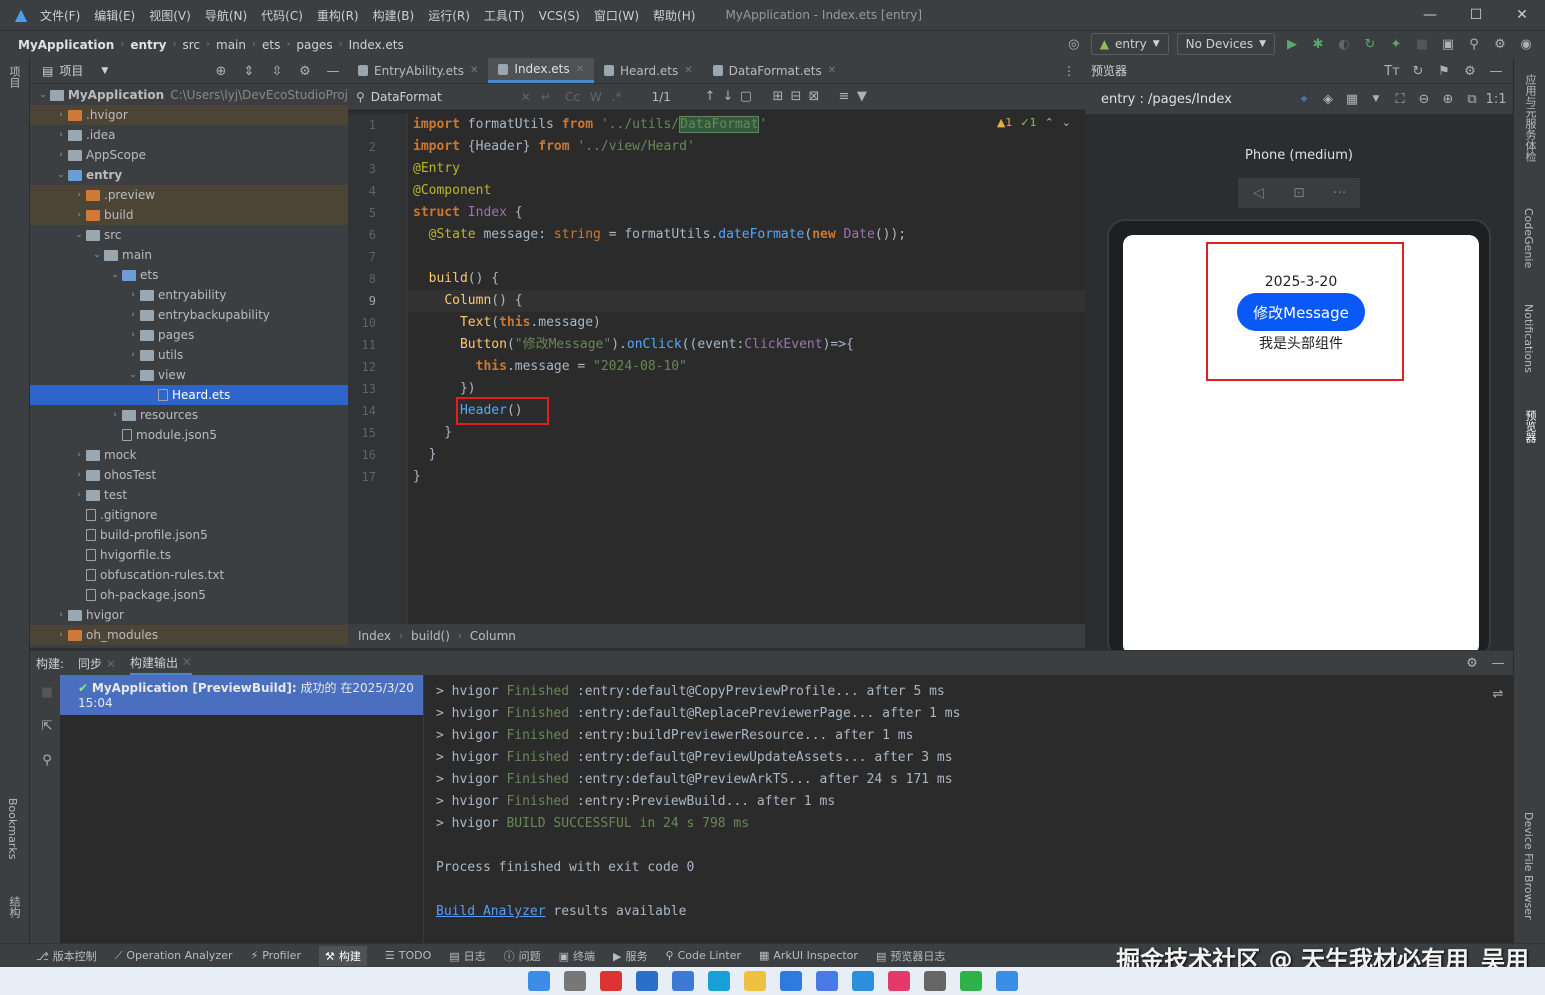 Image resolution: width=1545 pixels, height=995 pixels. What do you see at coordinates (338, 16) in the screenshot?
I see `menu-item-5: 重构(R)` at bounding box center [338, 16].